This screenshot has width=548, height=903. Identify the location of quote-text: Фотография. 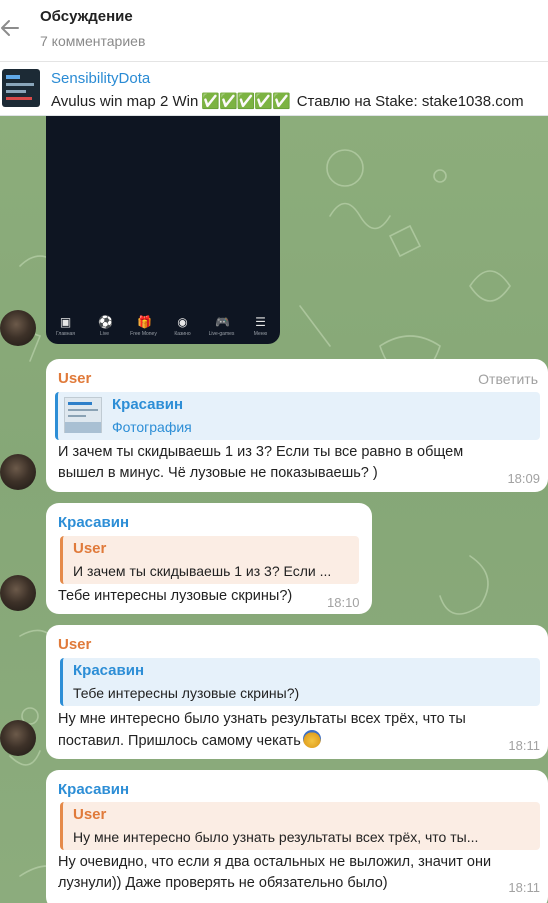
(152, 427).